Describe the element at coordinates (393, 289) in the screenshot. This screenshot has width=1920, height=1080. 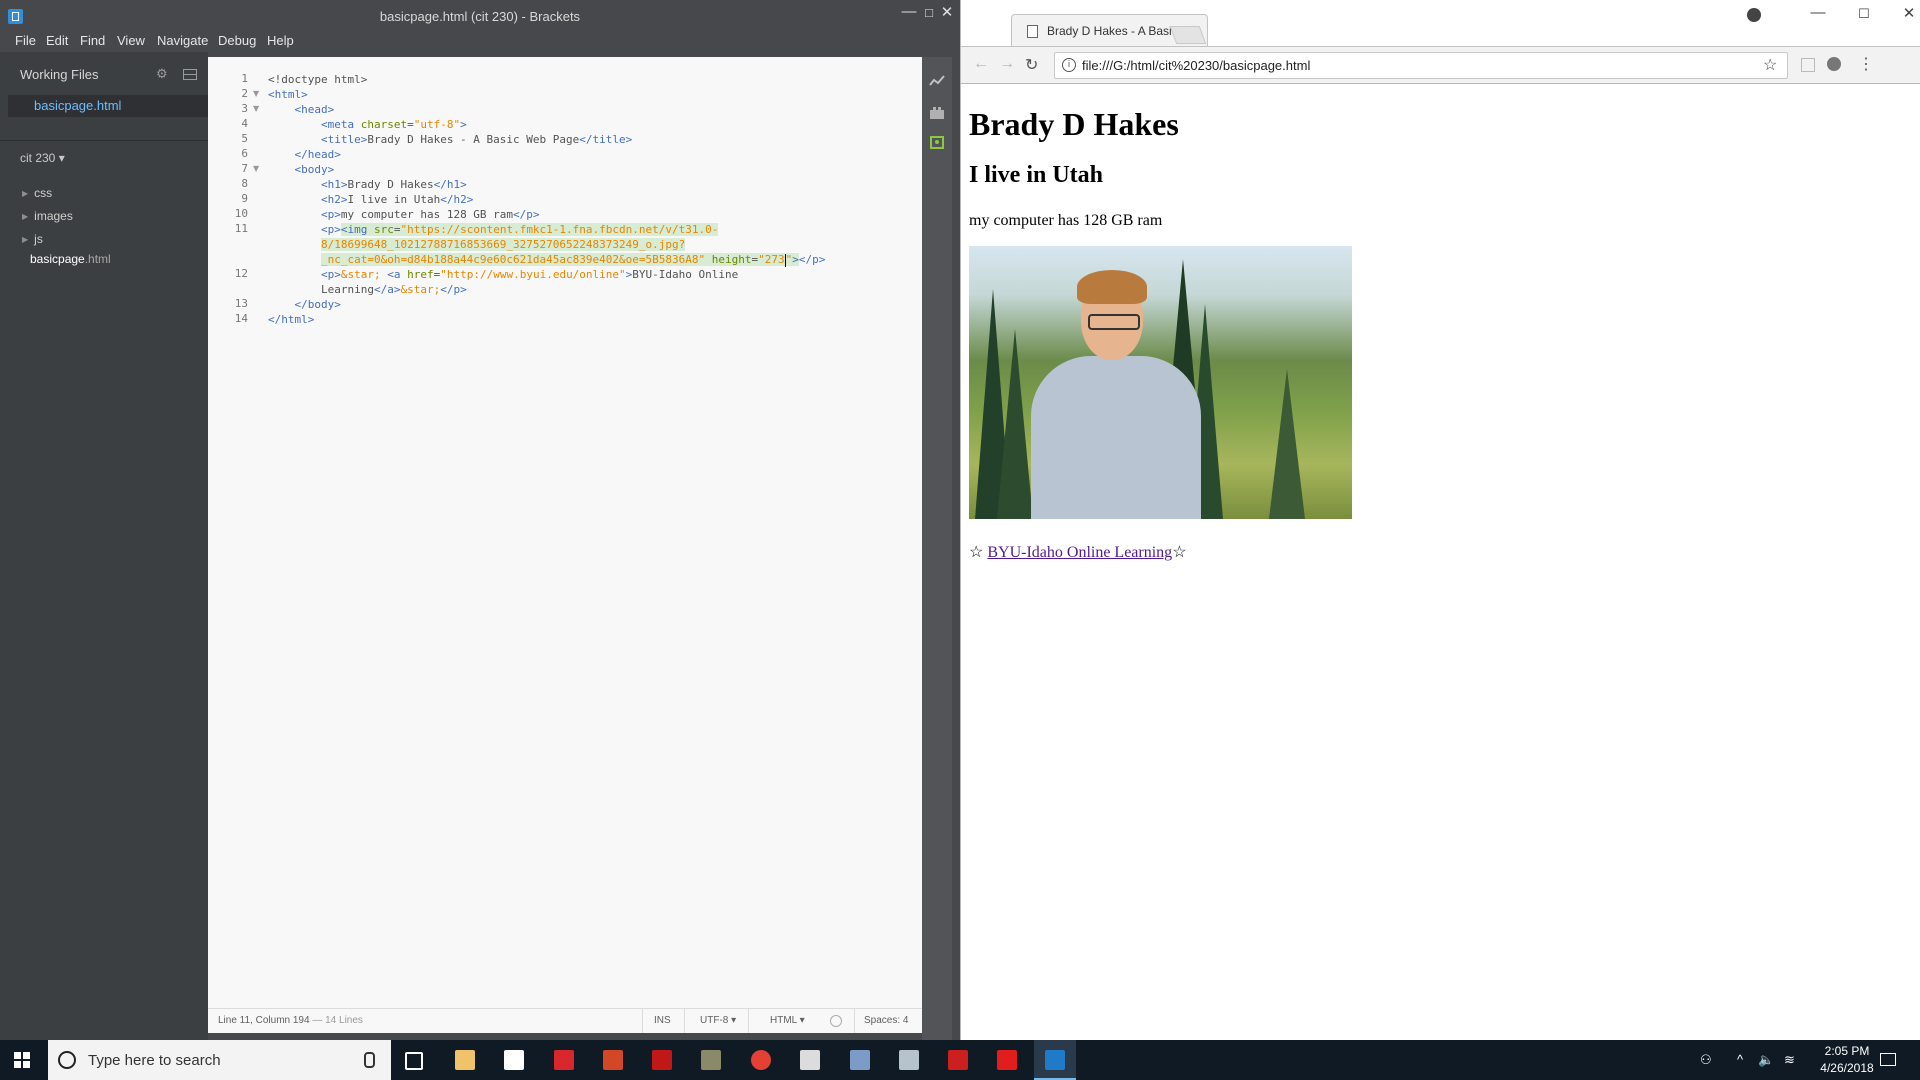
I see `code-line: Learning</a>&star;</p>` at that location.